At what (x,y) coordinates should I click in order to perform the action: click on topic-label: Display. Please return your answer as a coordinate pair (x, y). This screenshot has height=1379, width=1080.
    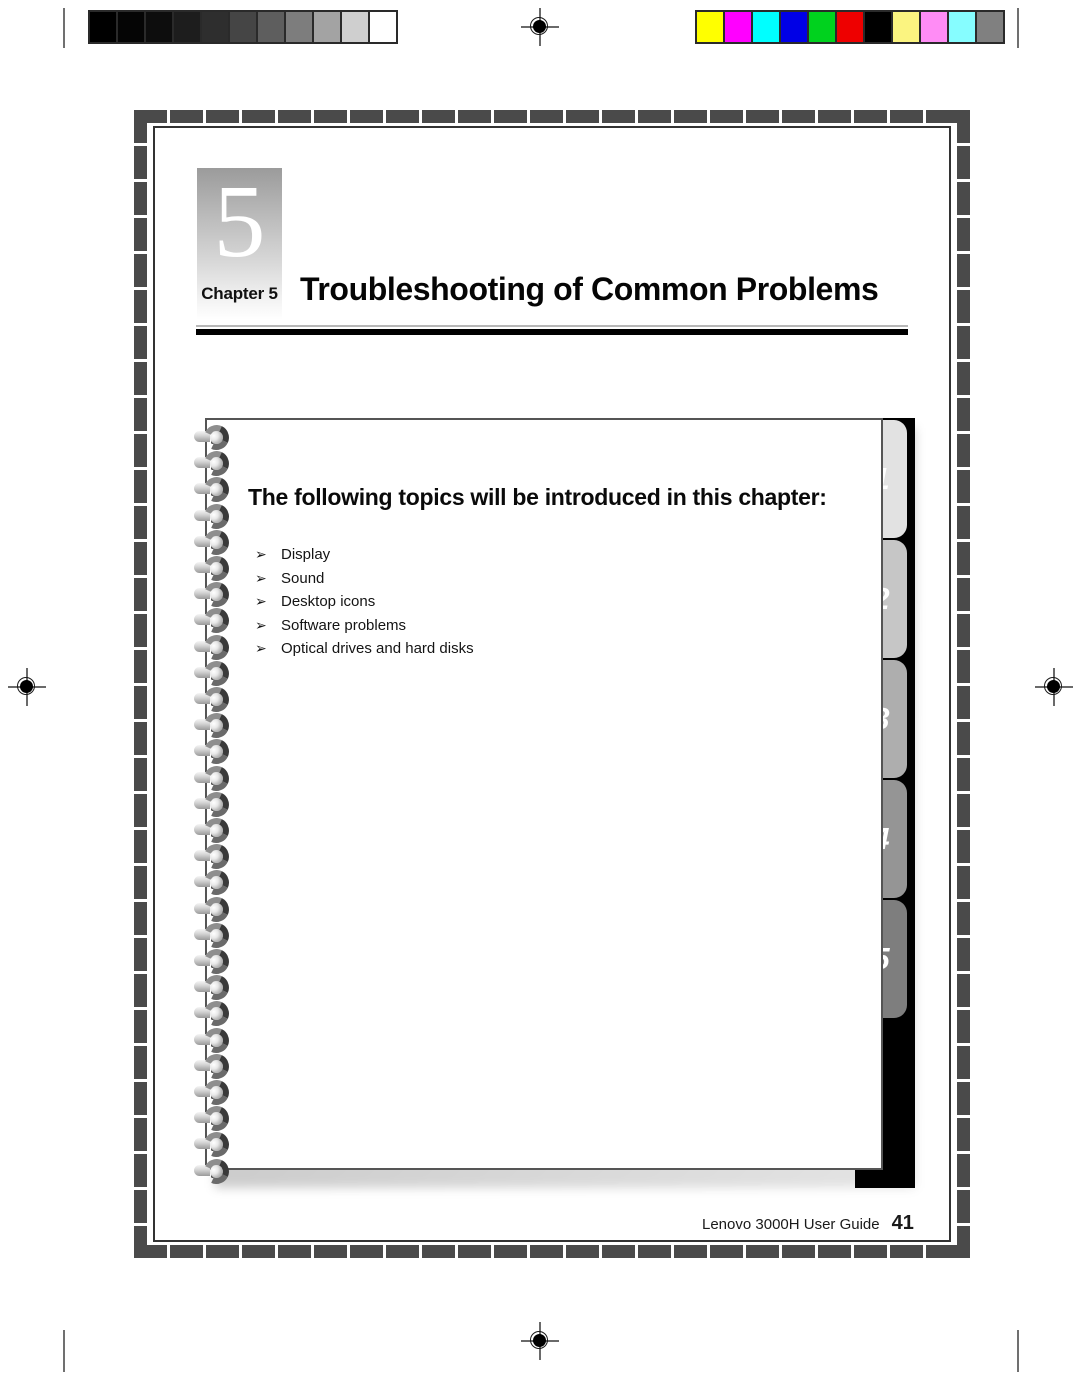
    Looking at the image, I should click on (306, 554).